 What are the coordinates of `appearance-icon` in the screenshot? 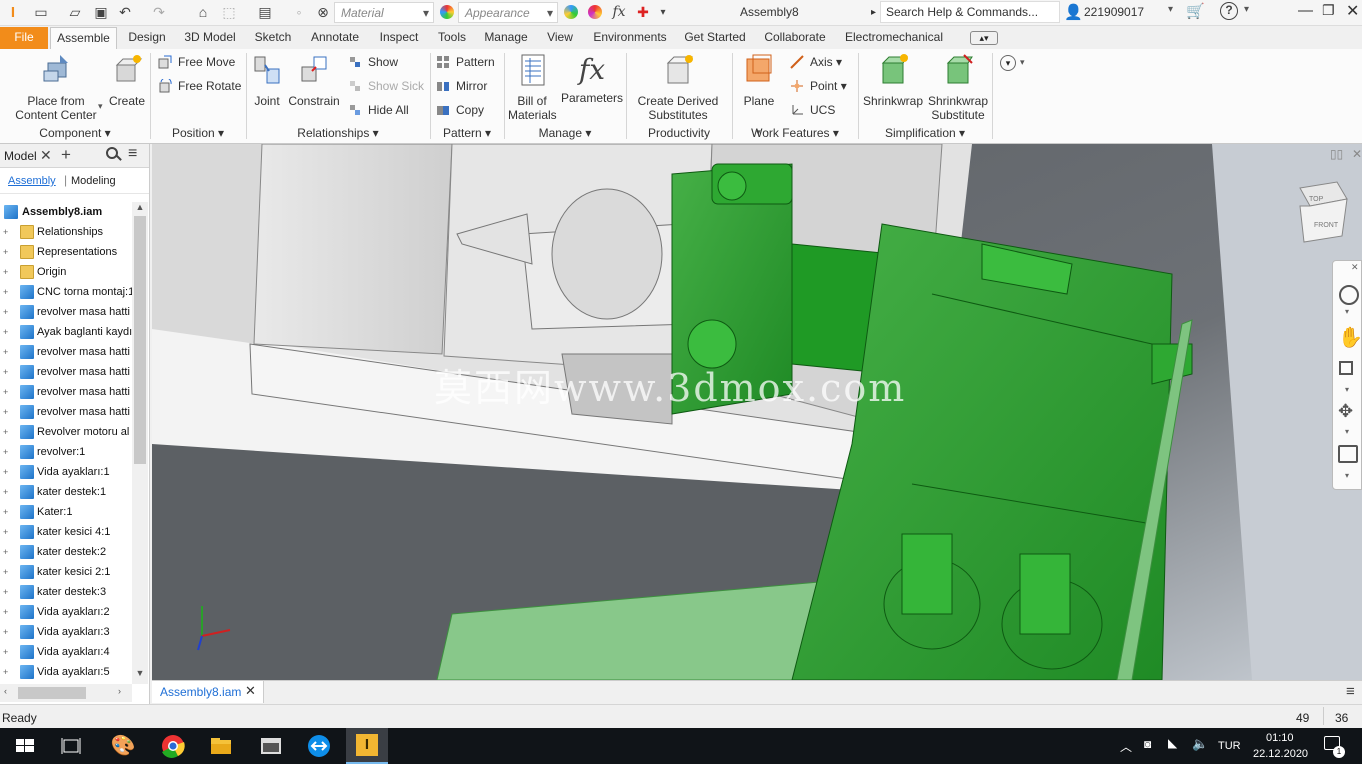 It's located at (447, 12).